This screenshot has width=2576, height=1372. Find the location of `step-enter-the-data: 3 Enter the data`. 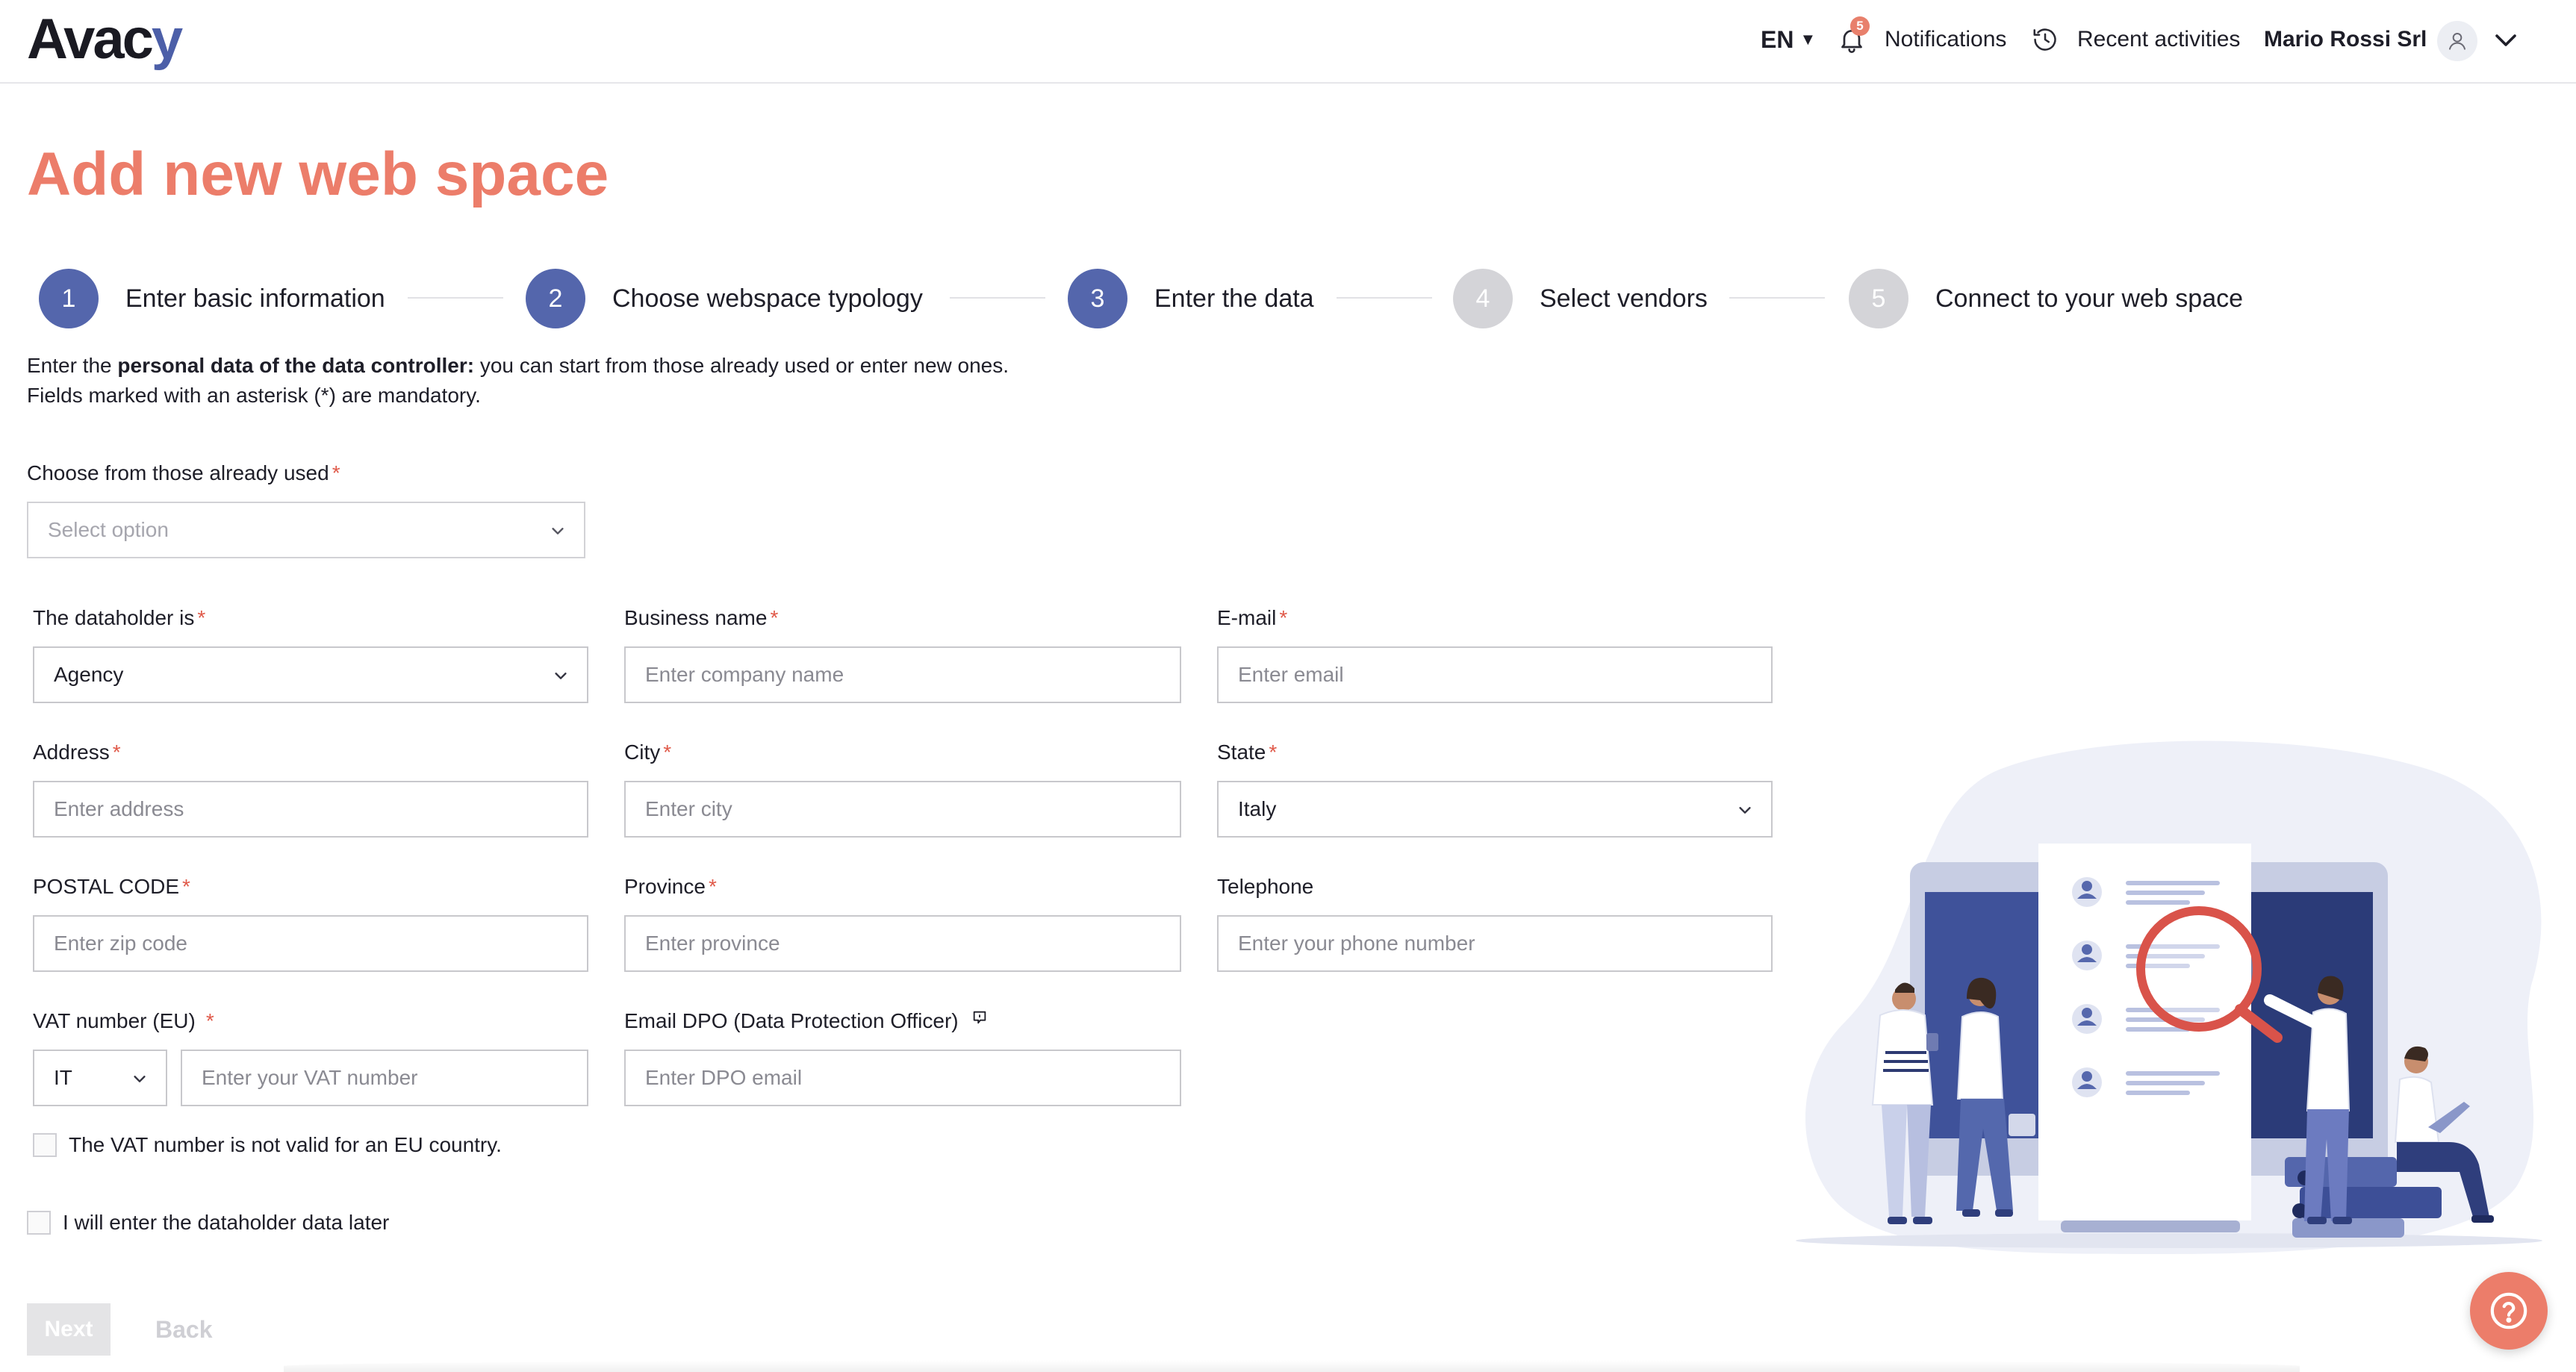

step-enter-the-data: 3 Enter the data is located at coordinates (1191, 298).